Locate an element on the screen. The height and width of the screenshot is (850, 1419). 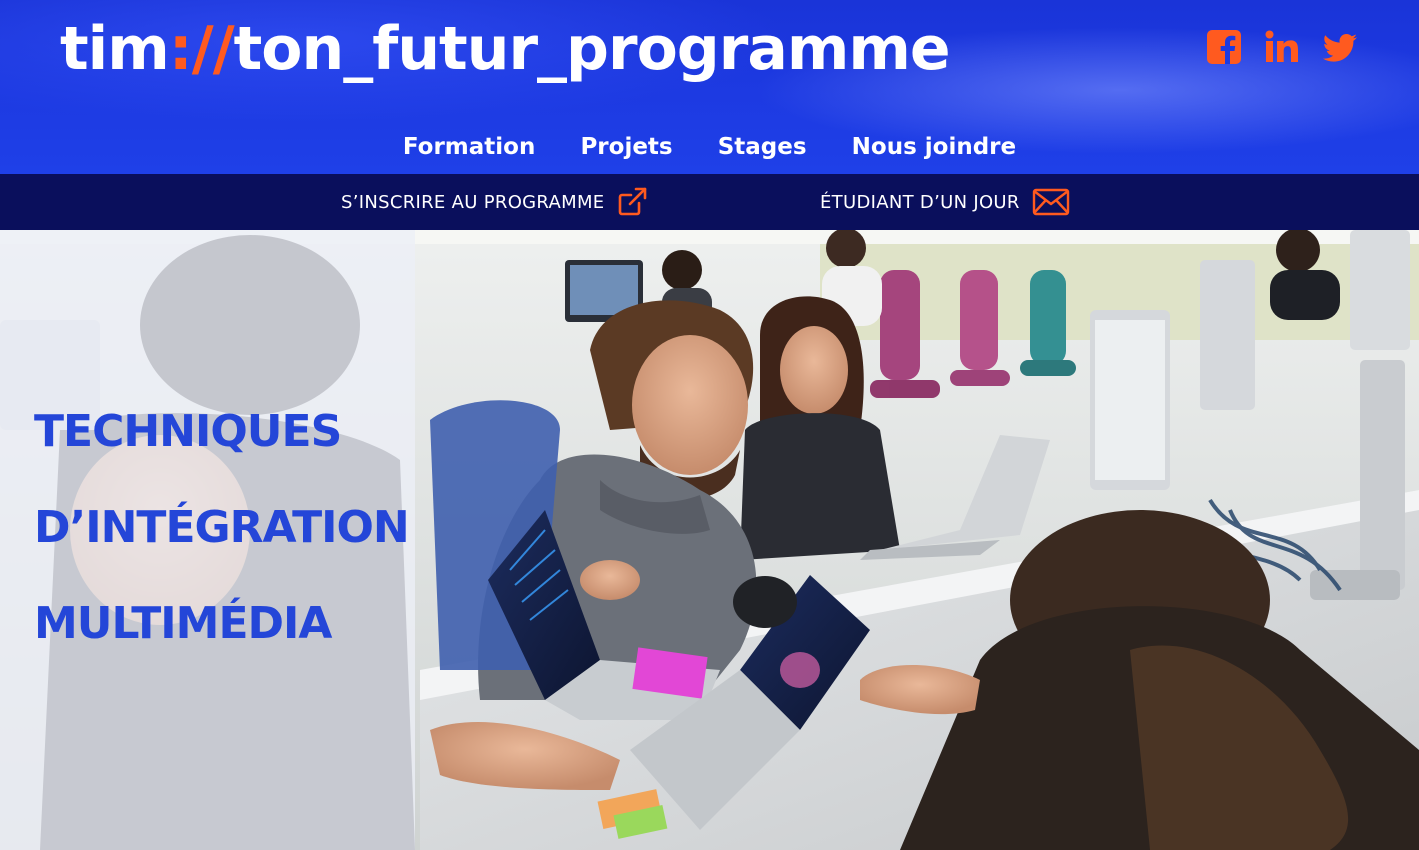
logo-suffix: ton_futur_programme is located at coordinates (592, 49).